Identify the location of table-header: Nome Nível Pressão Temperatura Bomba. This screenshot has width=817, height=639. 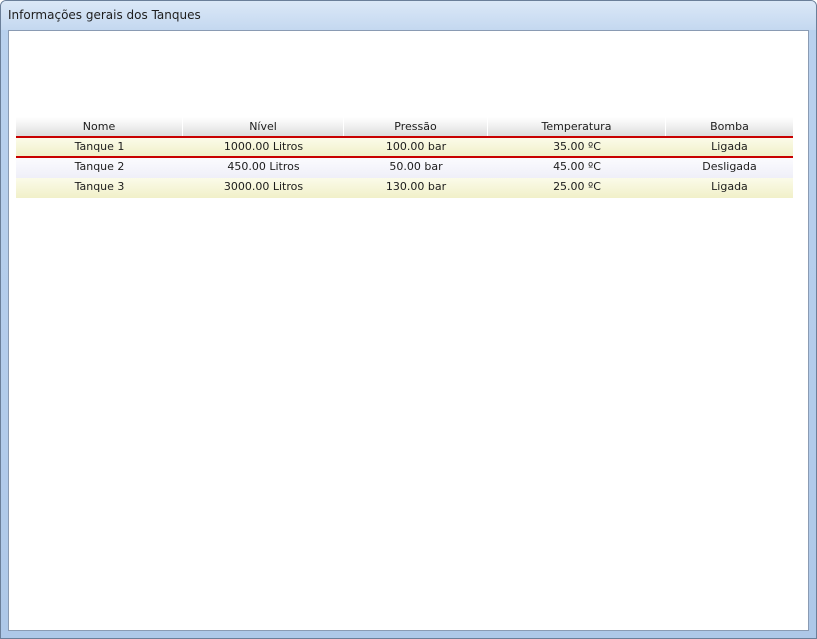
(404, 127).